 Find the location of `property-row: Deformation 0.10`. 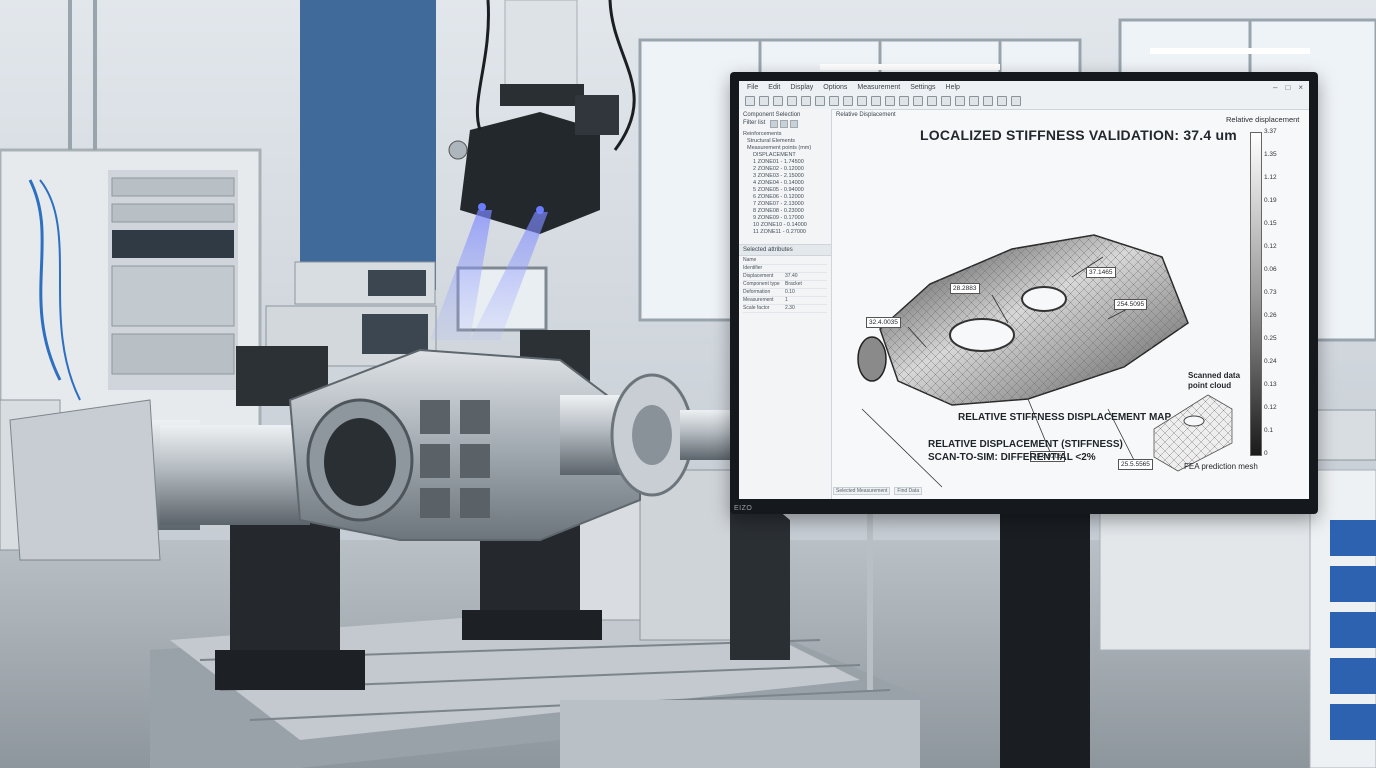

property-row: Deformation 0.10 is located at coordinates (785, 293).